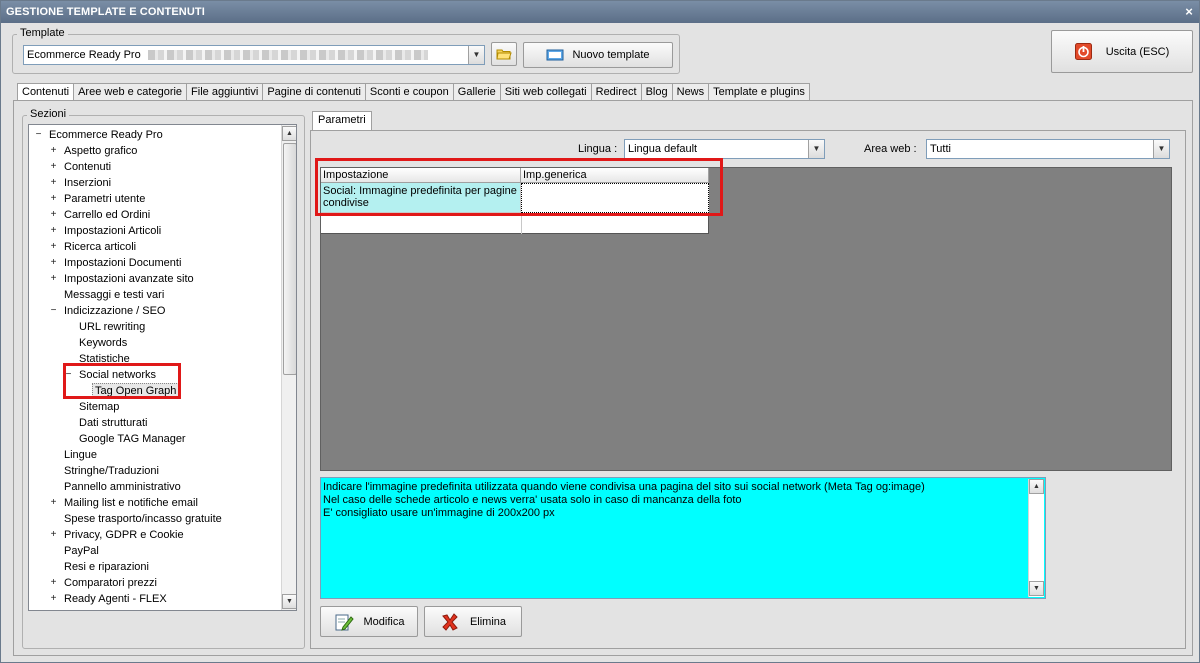 The image size is (1200, 663). Describe the element at coordinates (130, 92) in the screenshot. I see `tab-aree-web: Aree web e categorie` at that location.